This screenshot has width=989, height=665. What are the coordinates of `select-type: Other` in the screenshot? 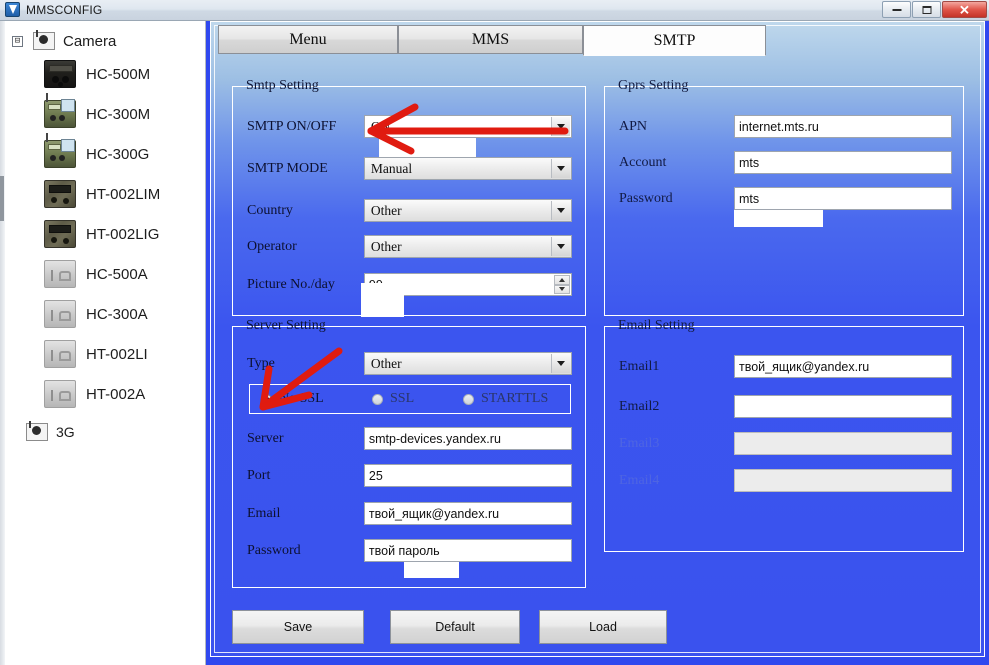 It's located at (467, 363).